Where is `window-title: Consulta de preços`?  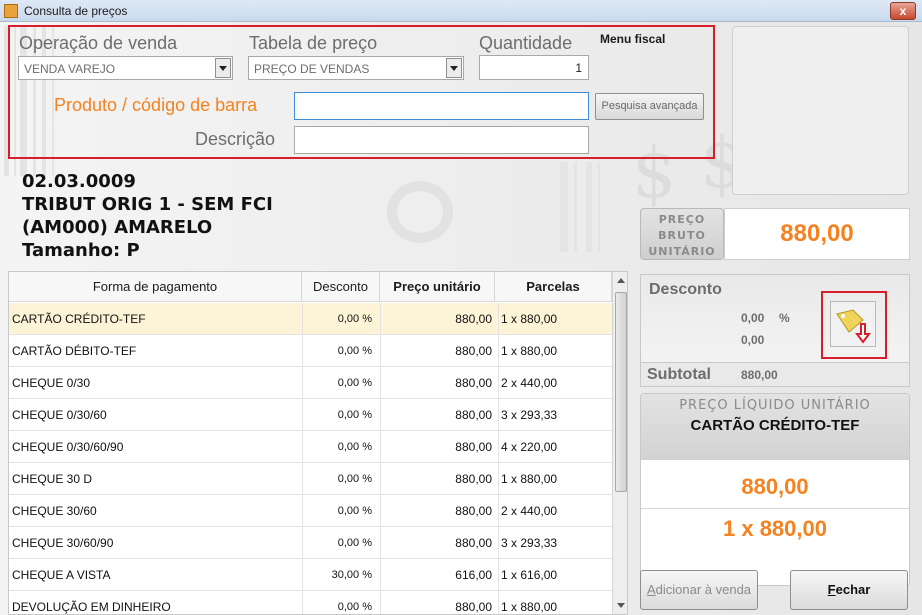 window-title: Consulta de preços is located at coordinates (76, 11).